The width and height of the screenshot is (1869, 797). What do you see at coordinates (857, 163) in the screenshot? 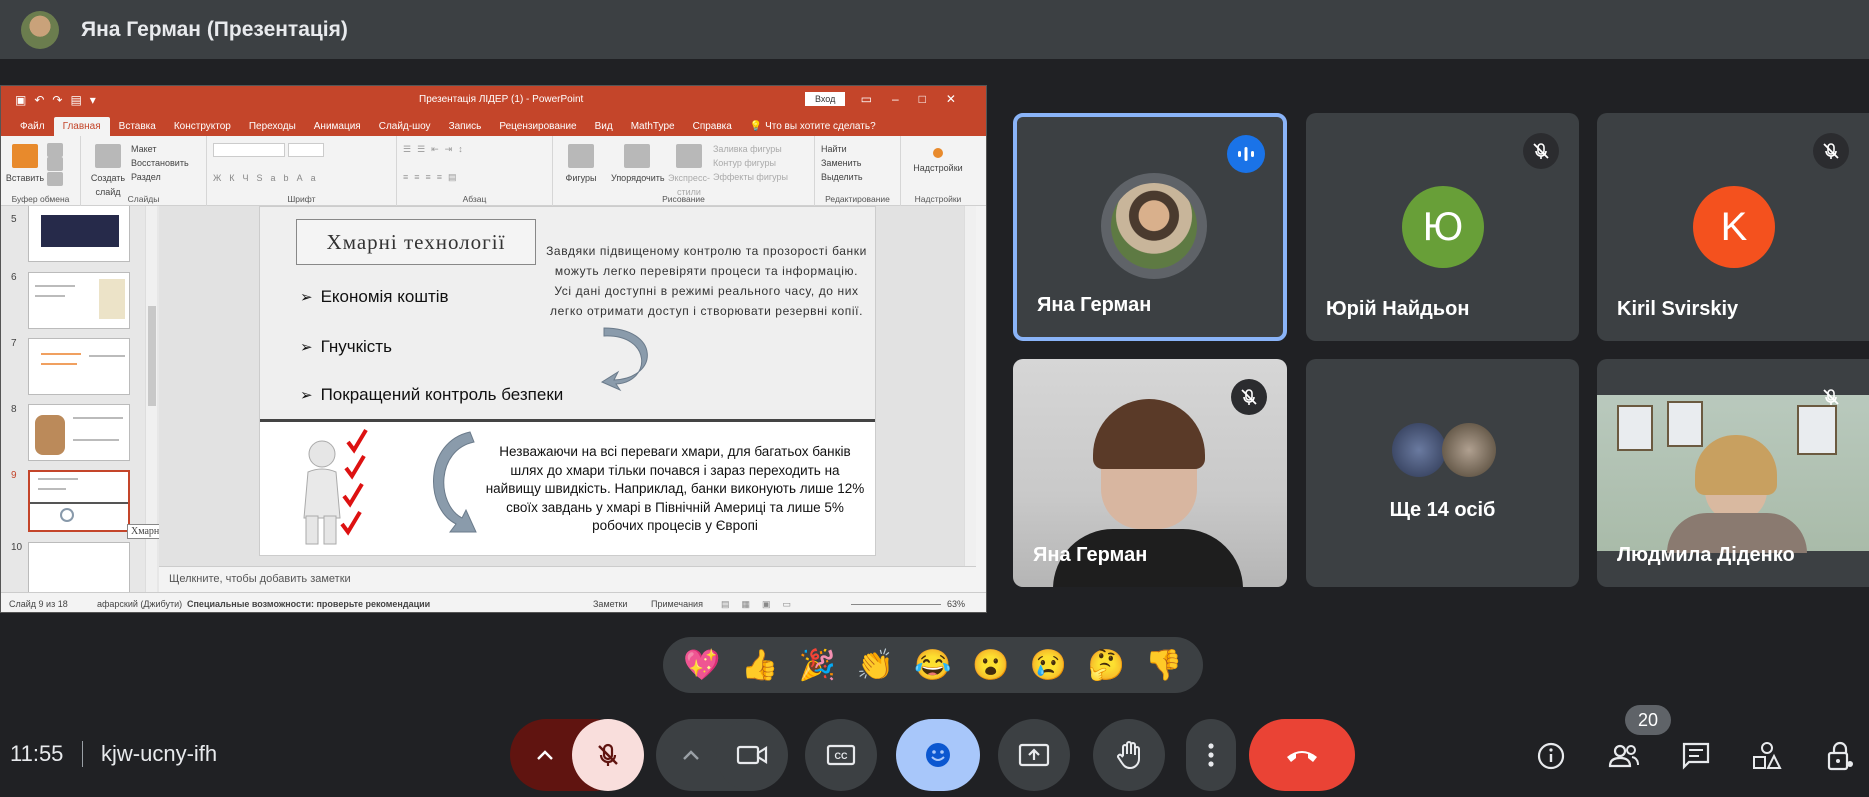
I see `replace-button: Заменить` at bounding box center [857, 163].